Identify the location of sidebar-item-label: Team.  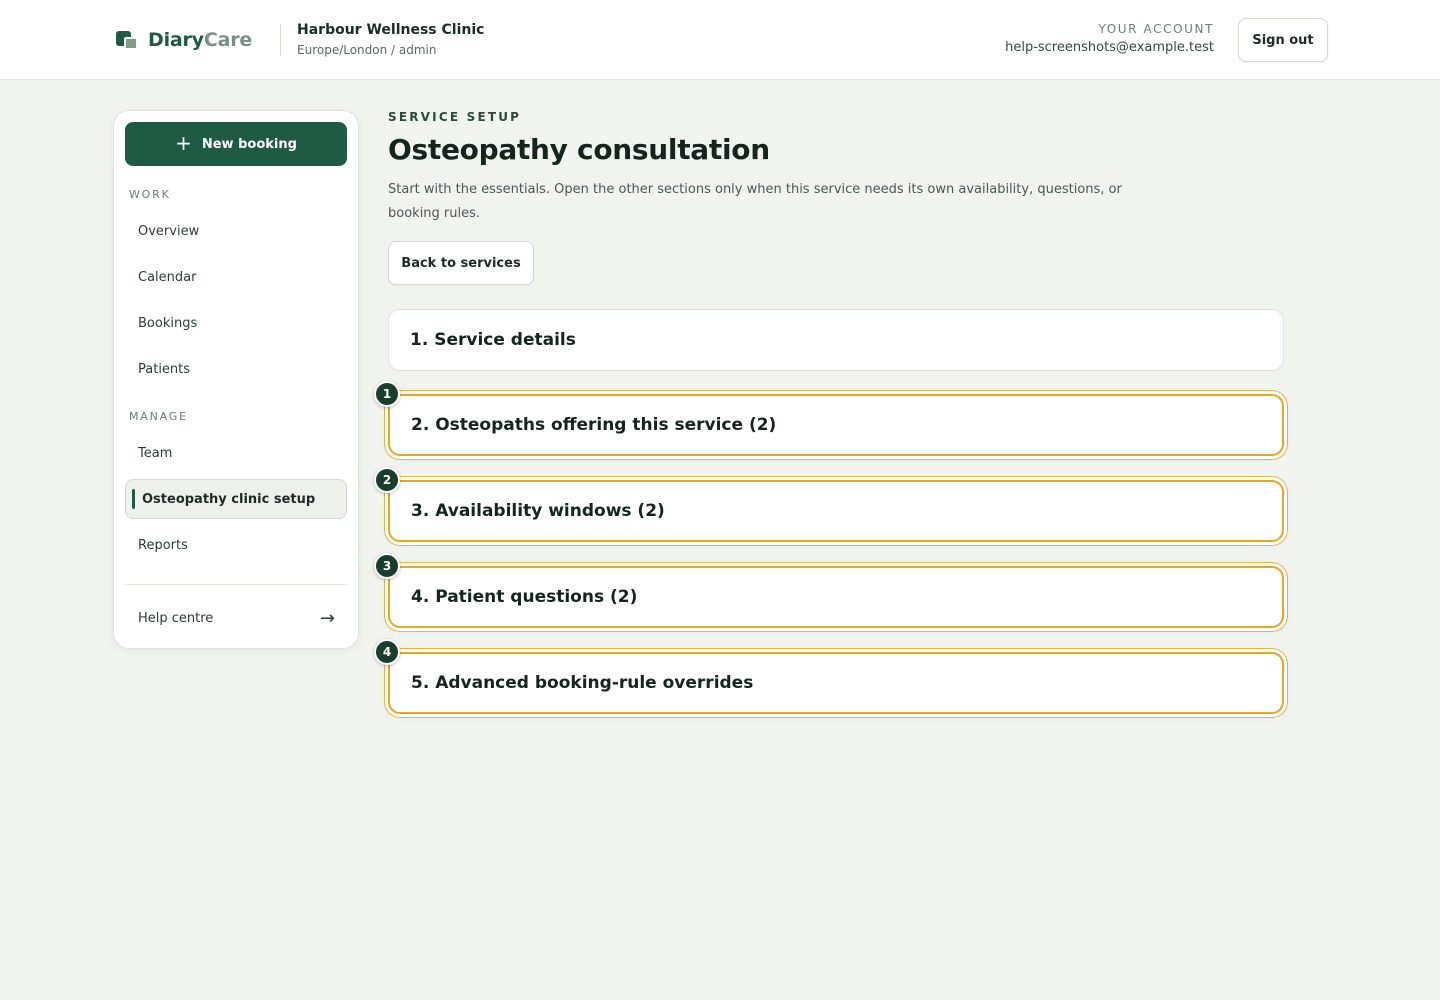
(155, 453).